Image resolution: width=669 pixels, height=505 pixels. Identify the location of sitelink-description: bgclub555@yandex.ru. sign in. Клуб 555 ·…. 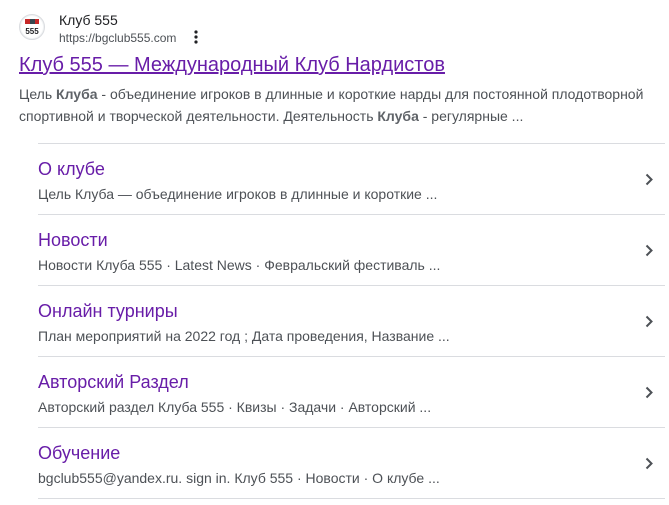
(239, 478).